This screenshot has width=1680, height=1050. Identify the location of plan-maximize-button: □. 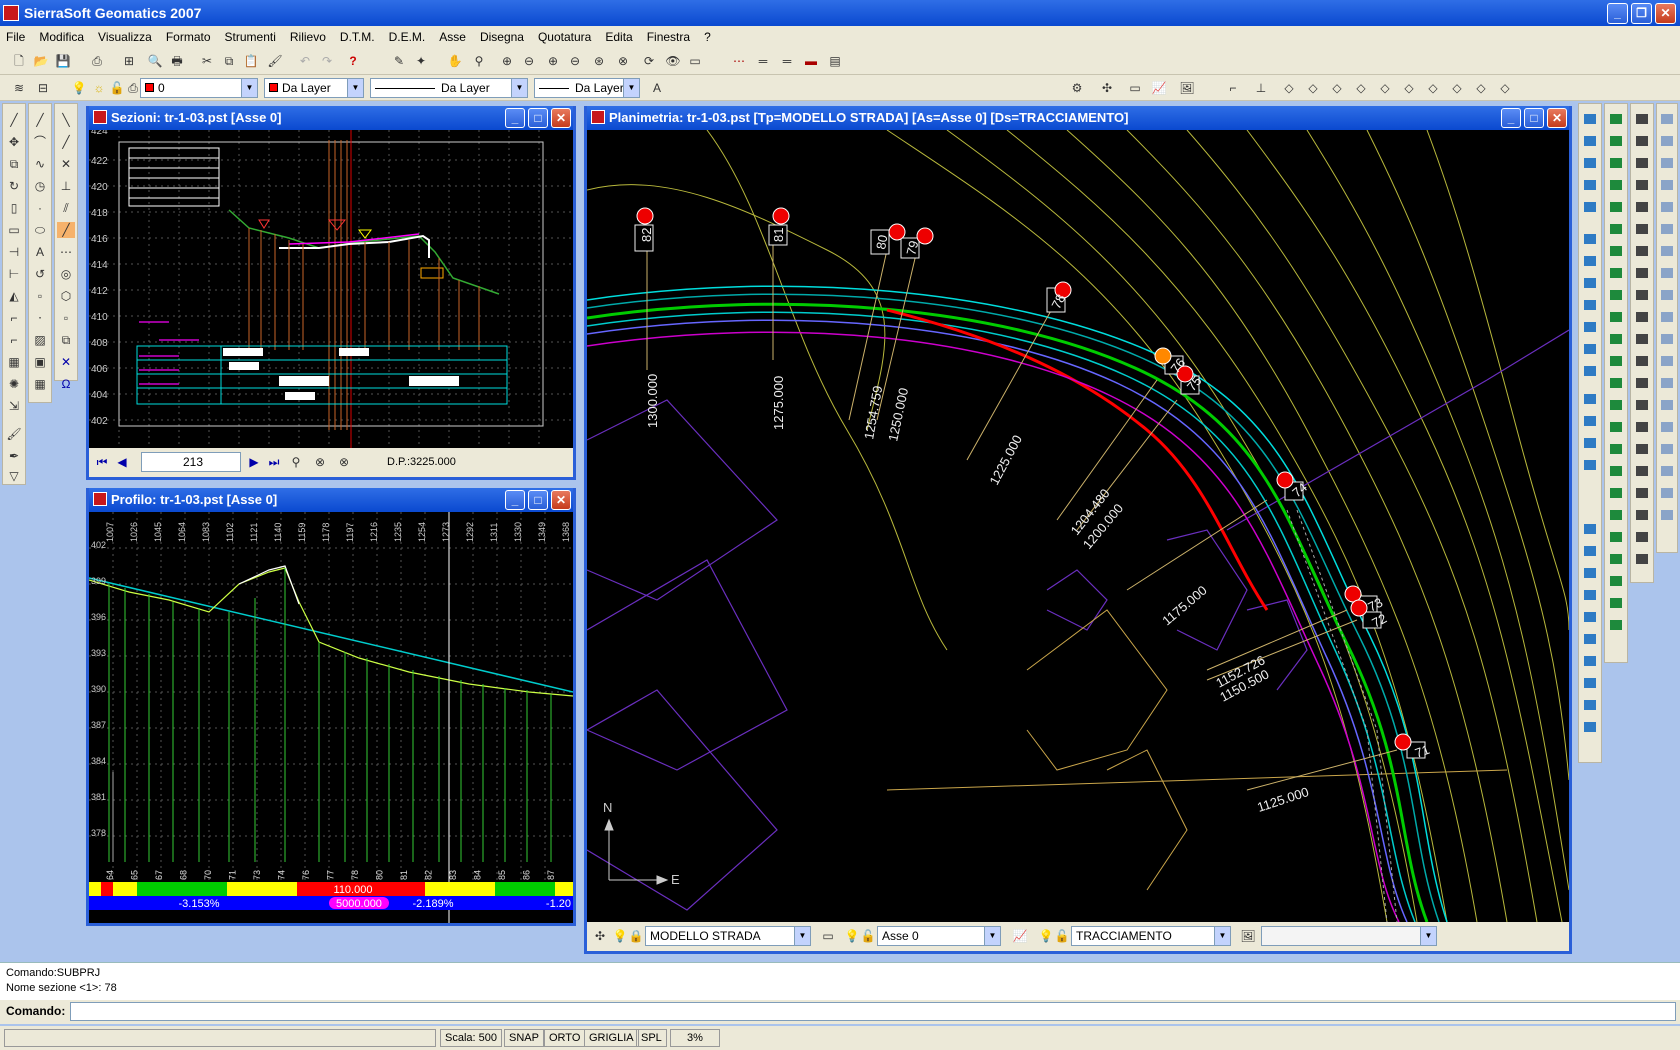
(1534, 118).